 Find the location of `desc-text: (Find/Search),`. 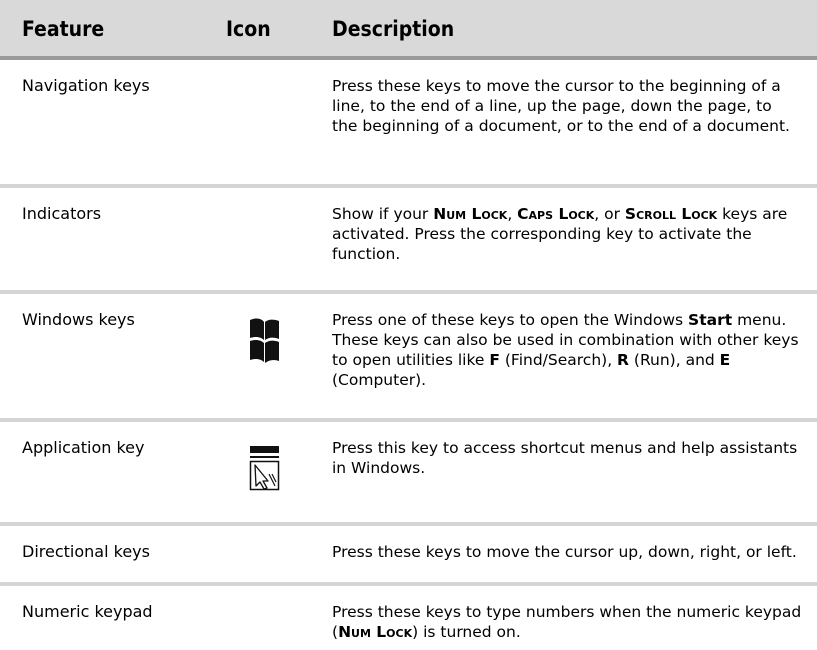

desc-text: (Find/Search), is located at coordinates (558, 360).